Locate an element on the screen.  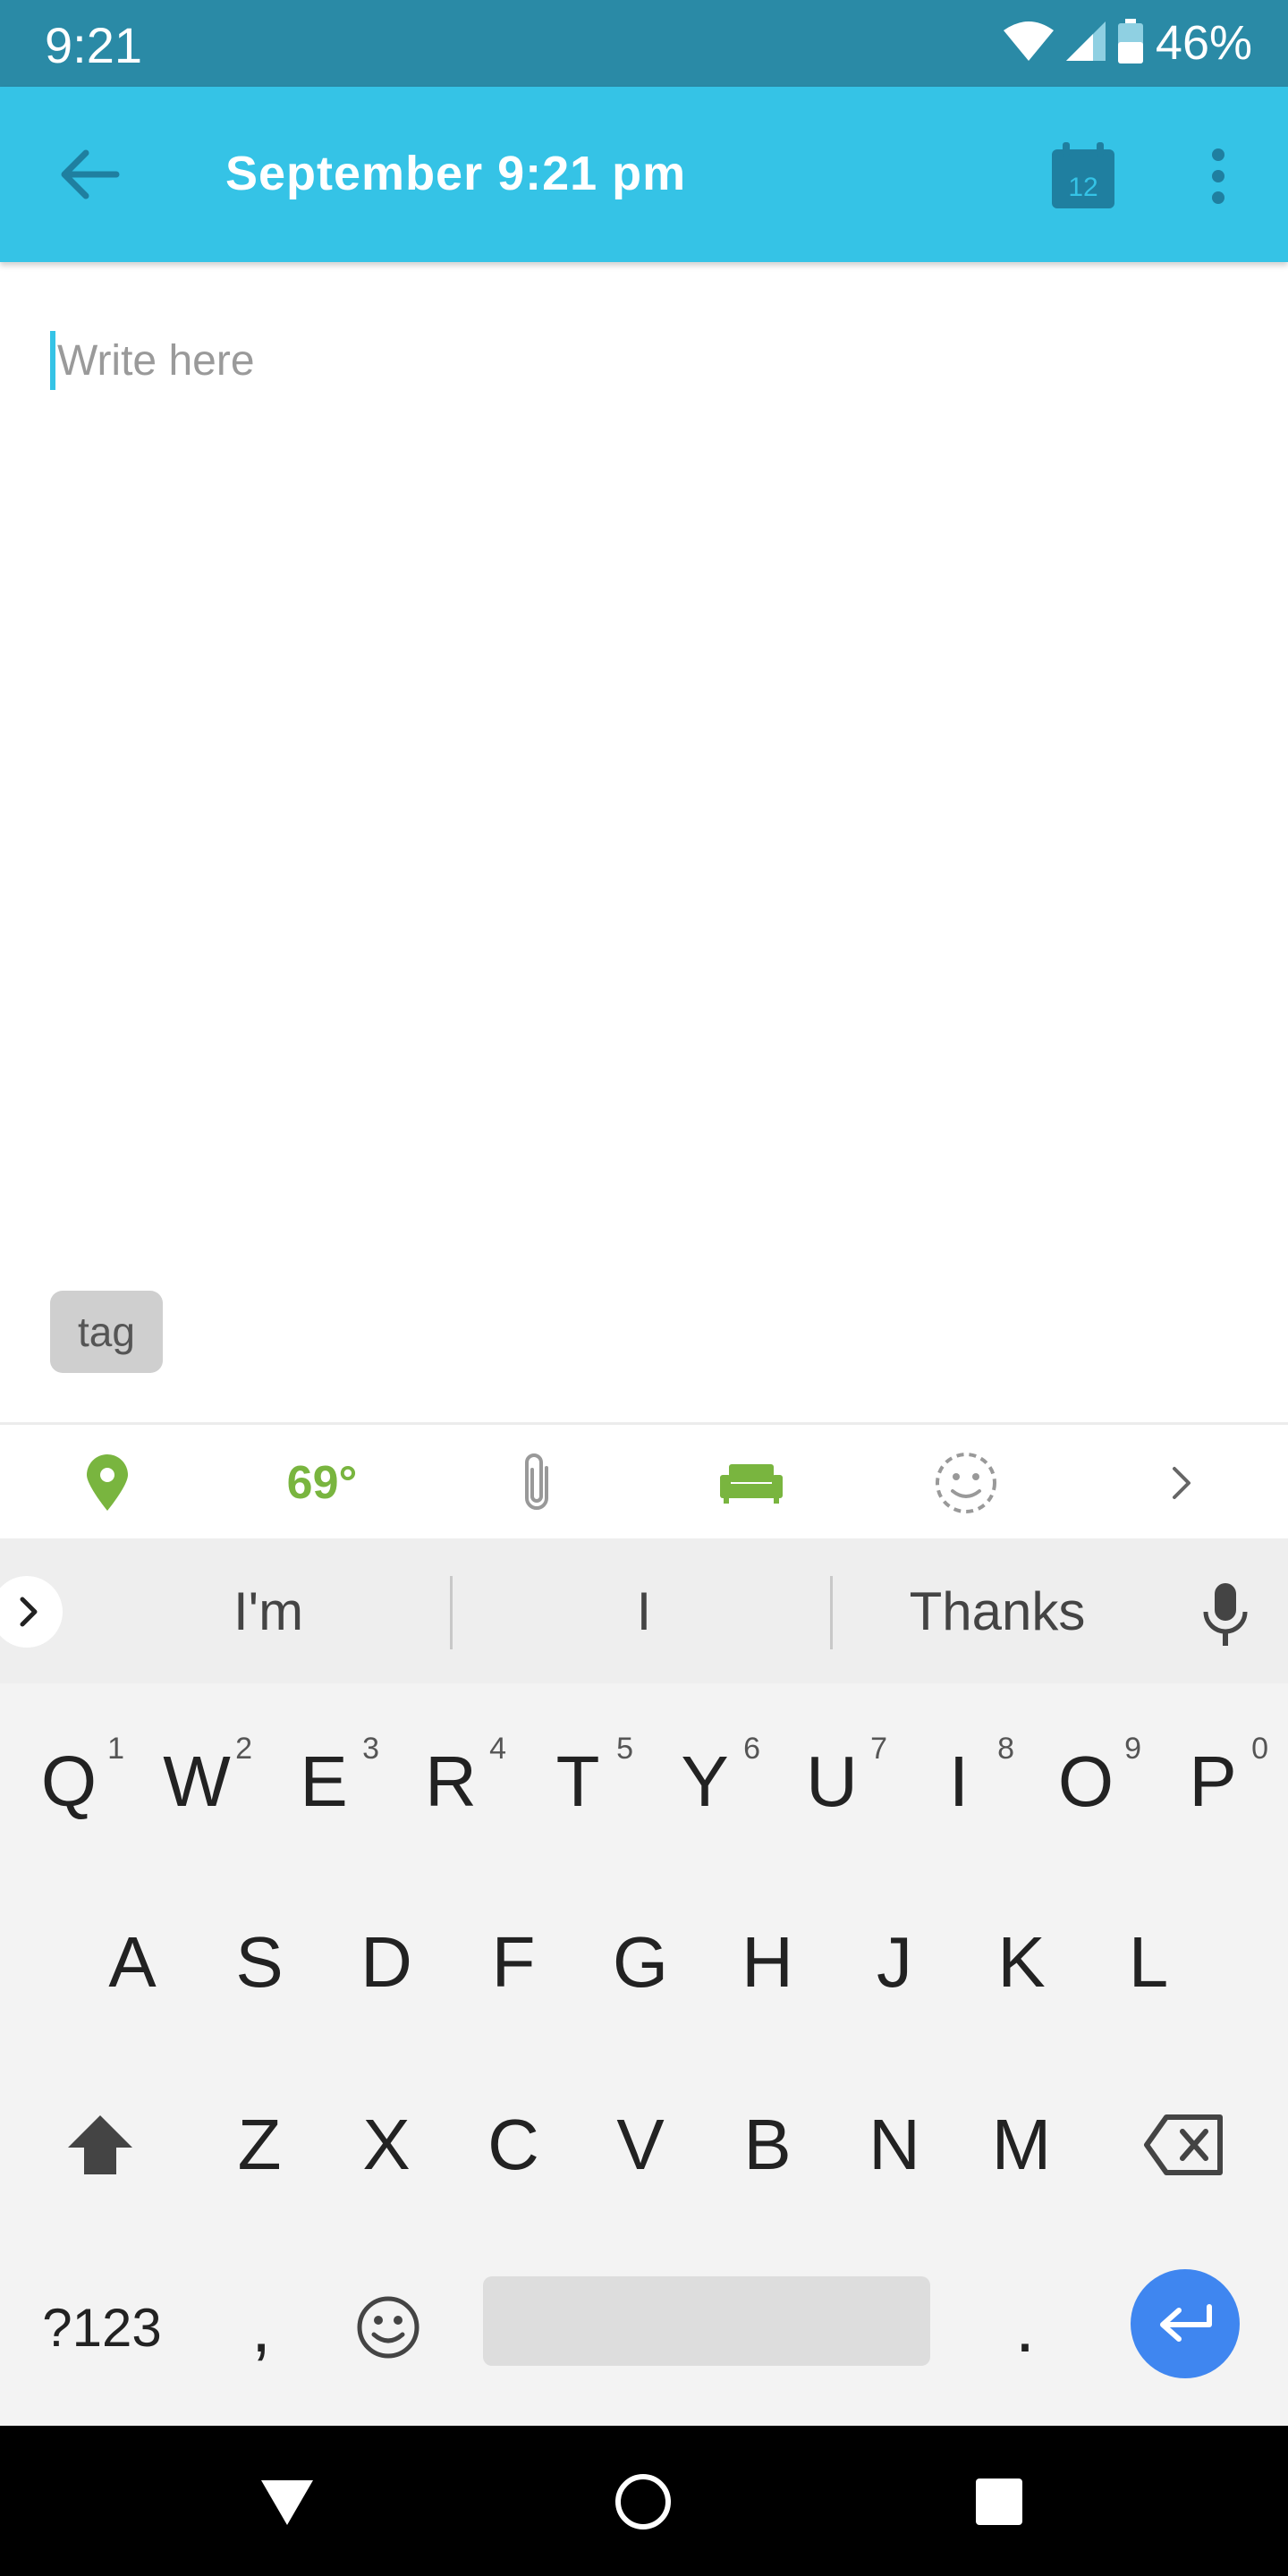
space-key is located at coordinates (706, 2321).